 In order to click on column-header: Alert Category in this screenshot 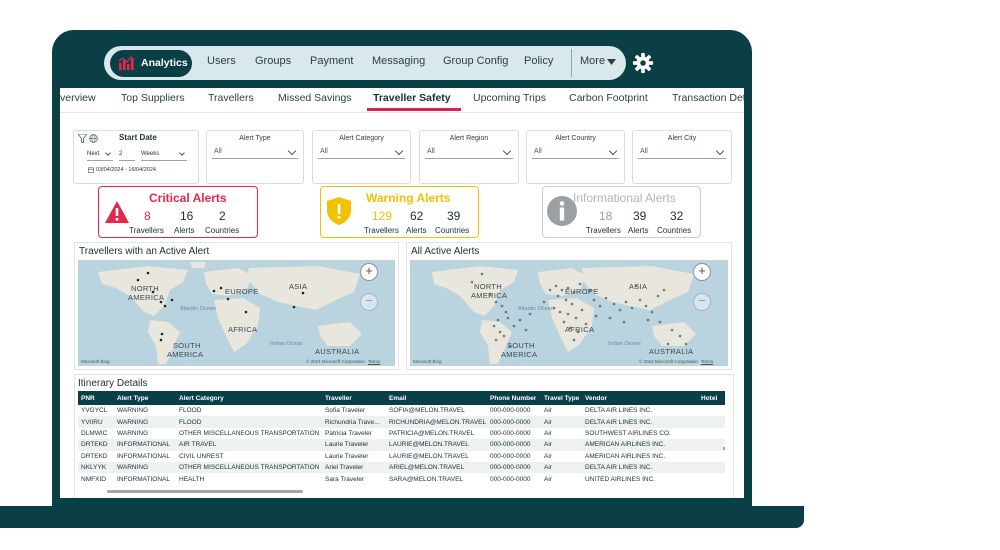, I will do `click(249, 398)`.